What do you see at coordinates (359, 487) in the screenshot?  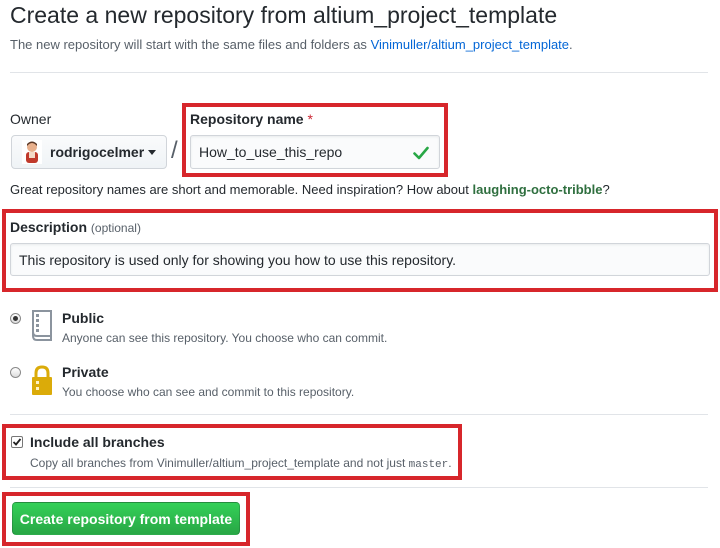 I see `branches-divider` at bounding box center [359, 487].